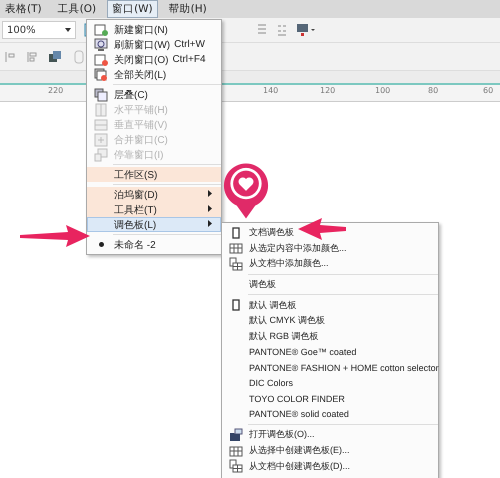 Image resolution: width=500 pixels, height=478 pixels. I want to click on menu-item: 工作区(S), so click(154, 174).